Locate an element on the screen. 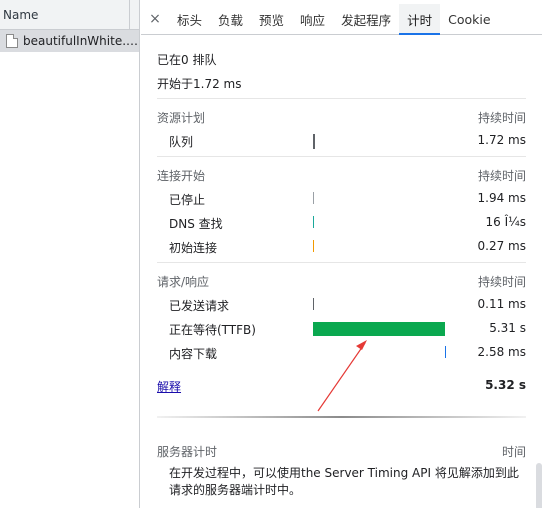  timing-bar-waiting-ttfb is located at coordinates (379, 329).